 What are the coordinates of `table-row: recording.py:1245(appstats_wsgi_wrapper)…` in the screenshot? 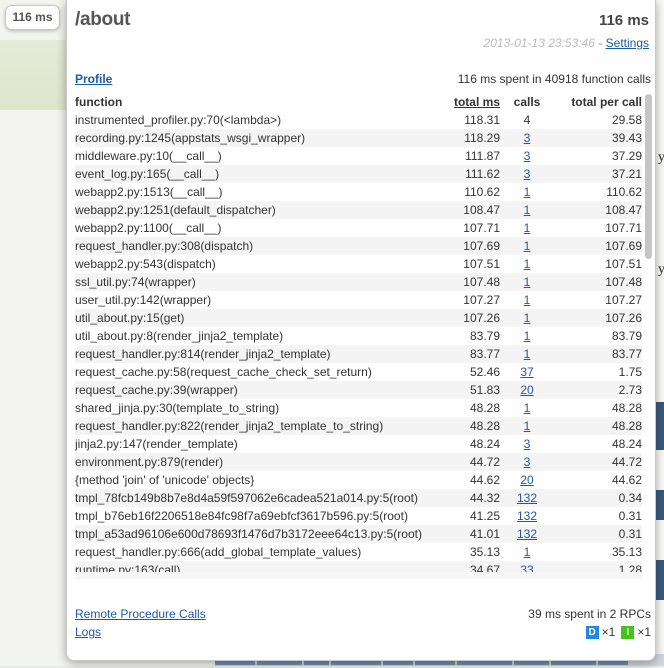 It's located at (358, 138).